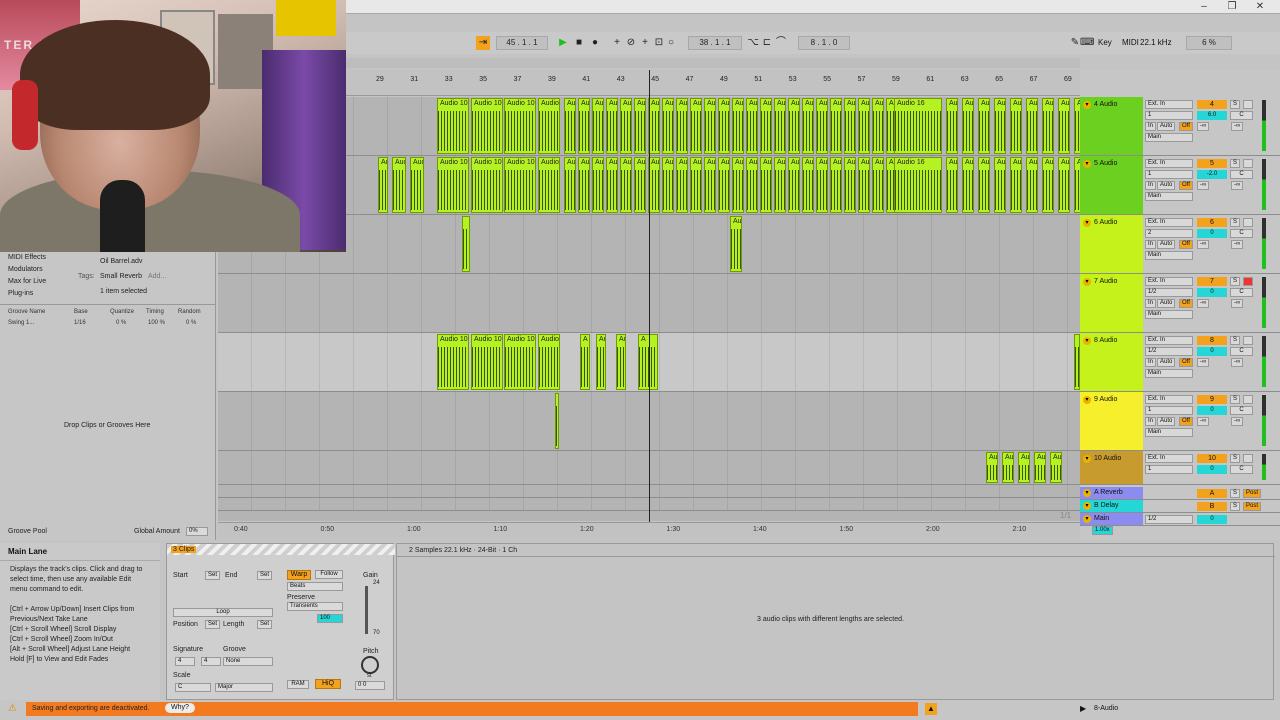 The image size is (1280, 720). I want to click on track-name: A Reverb, so click(1103, 493).